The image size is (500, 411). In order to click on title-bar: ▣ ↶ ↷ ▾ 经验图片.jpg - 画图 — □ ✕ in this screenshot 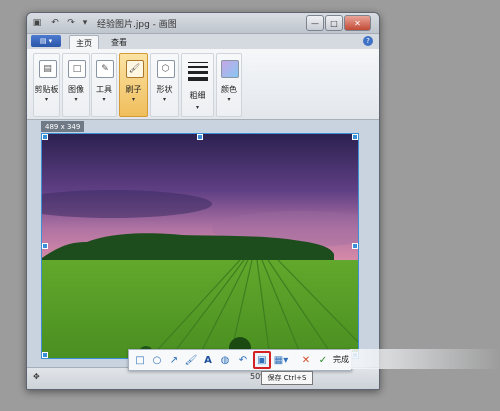, I will do `click(203, 23)`.